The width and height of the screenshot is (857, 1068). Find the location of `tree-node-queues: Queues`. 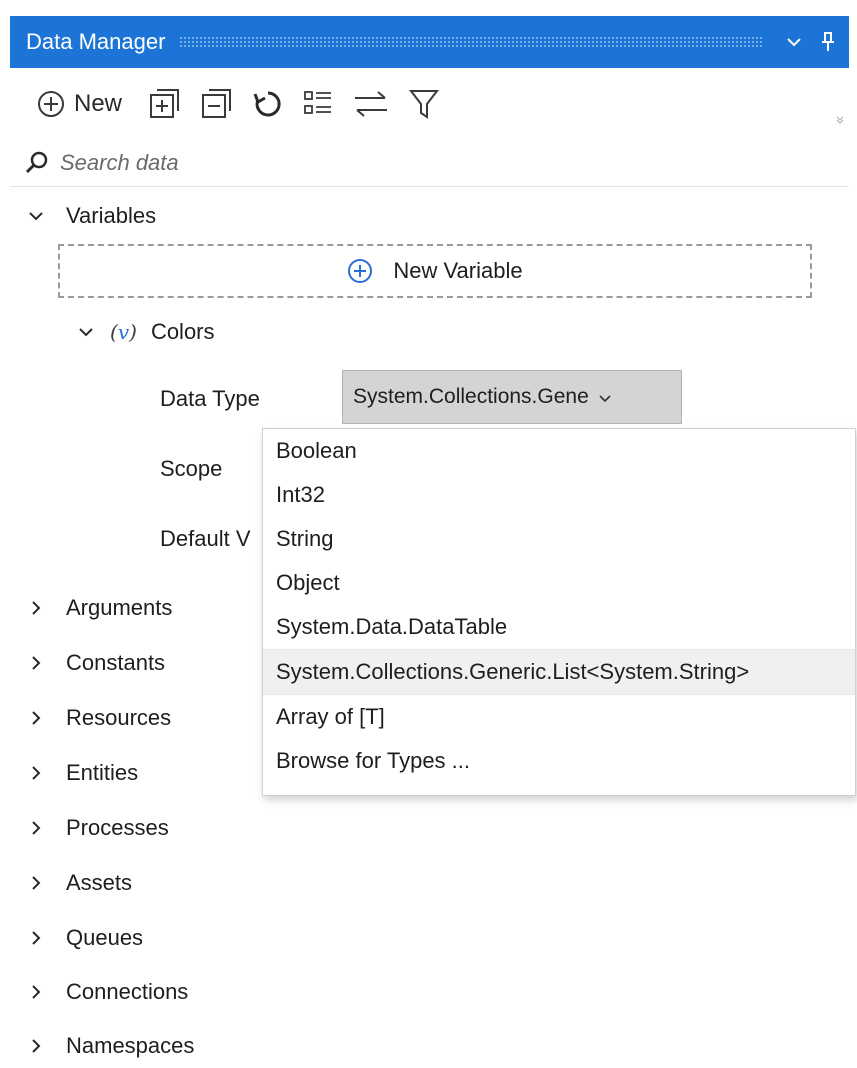

tree-node-queues: Queues is located at coordinates (84, 938).